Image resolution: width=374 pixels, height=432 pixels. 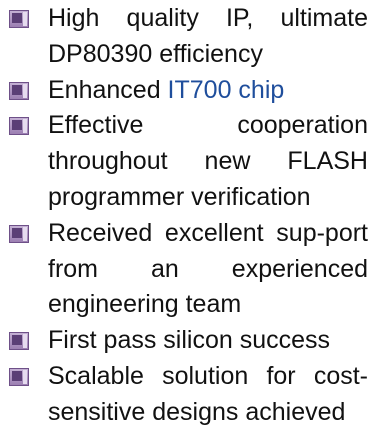 I want to click on item-text: First pass silicon success, so click(x=189, y=340).